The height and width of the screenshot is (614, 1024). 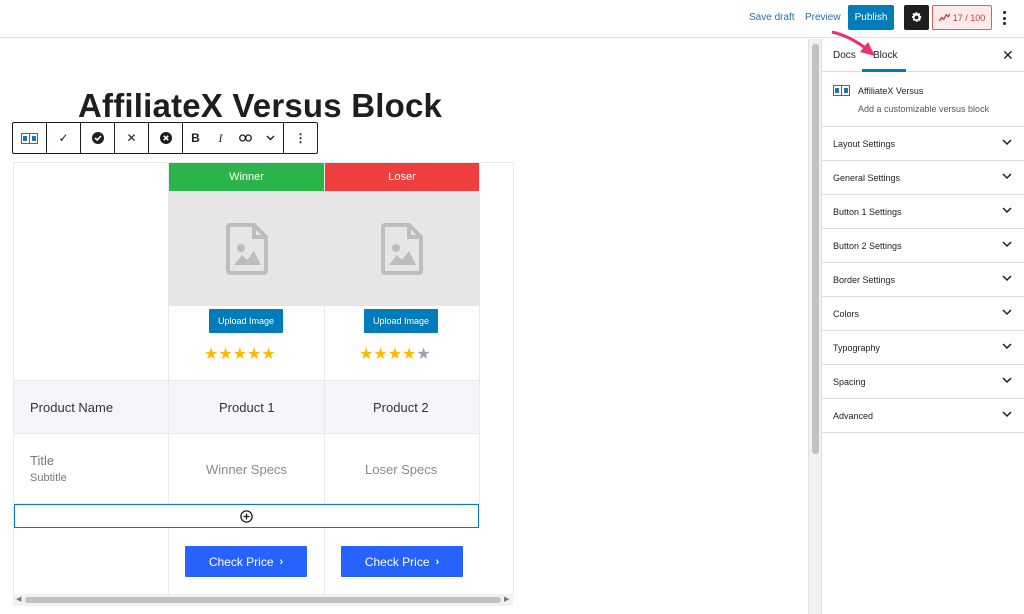 What do you see at coordinates (48, 478) in the screenshot?
I see `subtitle-label: Subtitle` at bounding box center [48, 478].